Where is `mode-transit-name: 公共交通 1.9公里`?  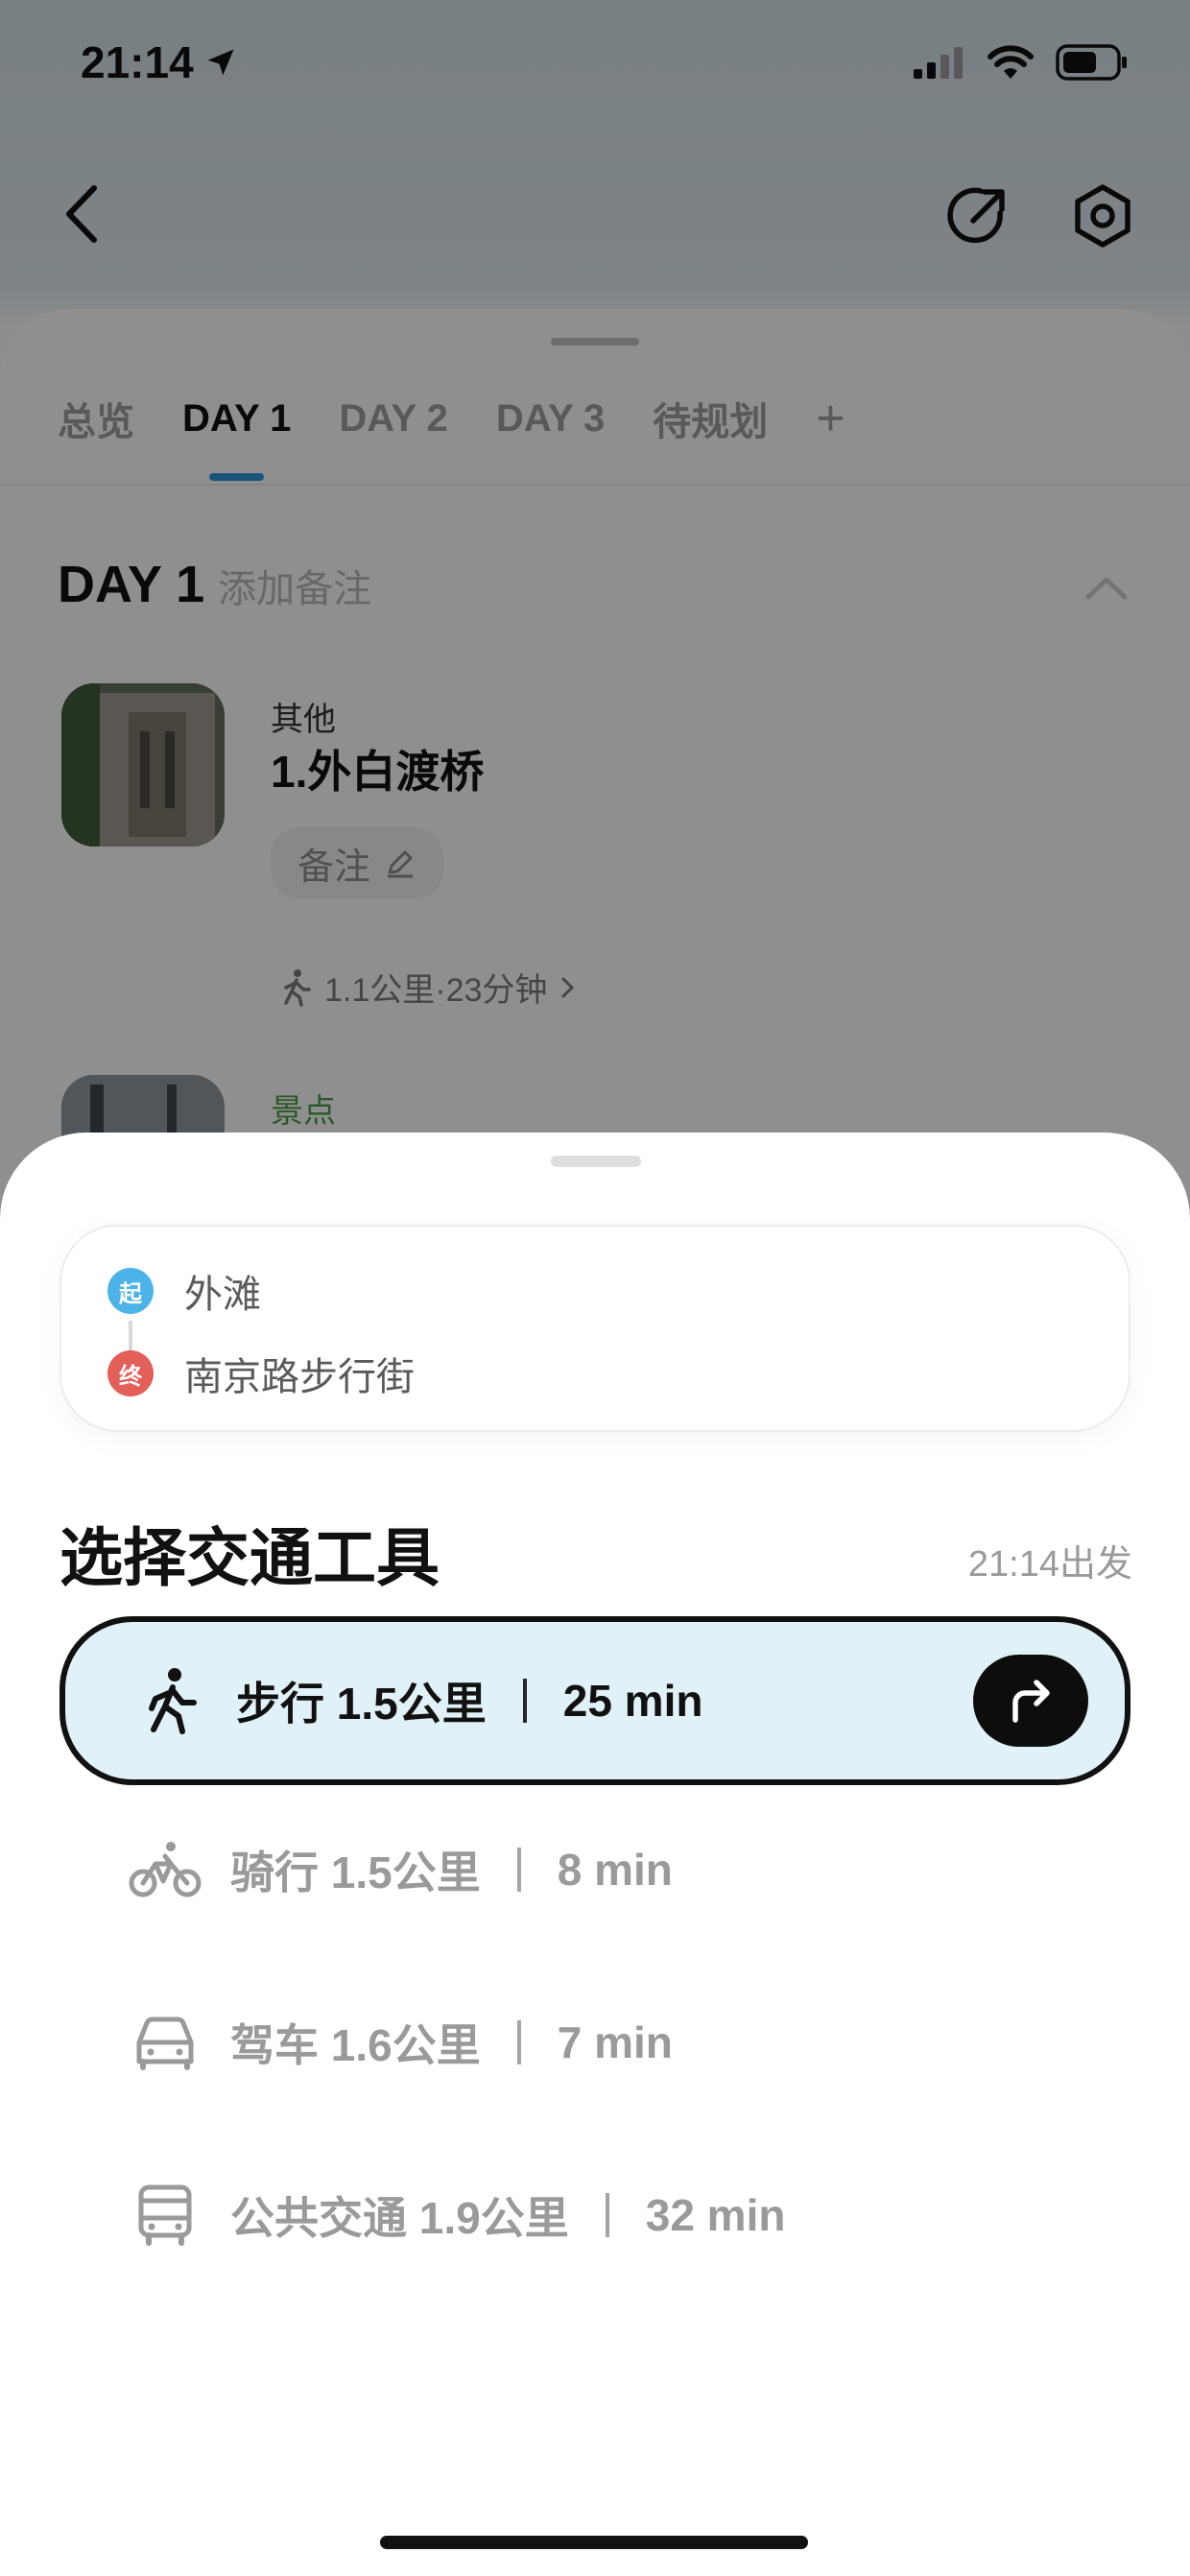
mode-transit-name: 公共交通 1.9公里 is located at coordinates (400, 2218).